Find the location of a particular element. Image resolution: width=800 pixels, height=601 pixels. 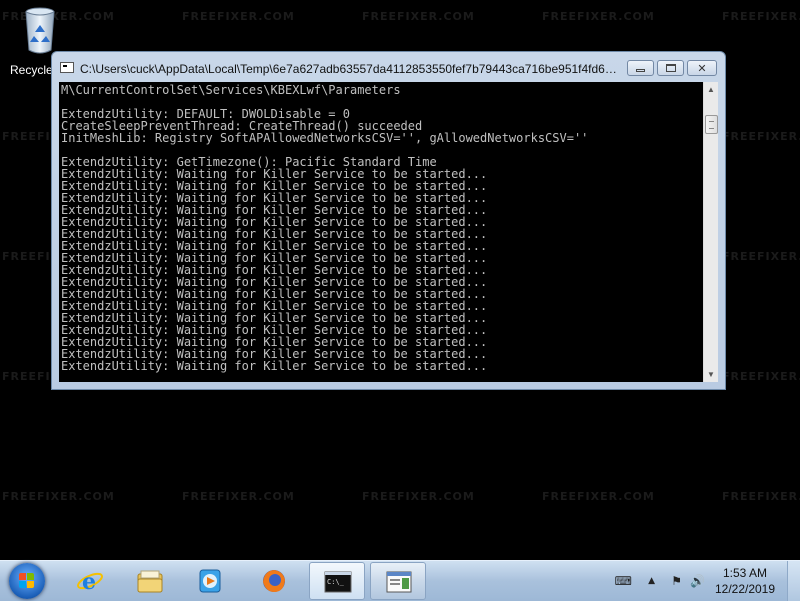

taskbar-file-explorer is located at coordinates (150, 581).